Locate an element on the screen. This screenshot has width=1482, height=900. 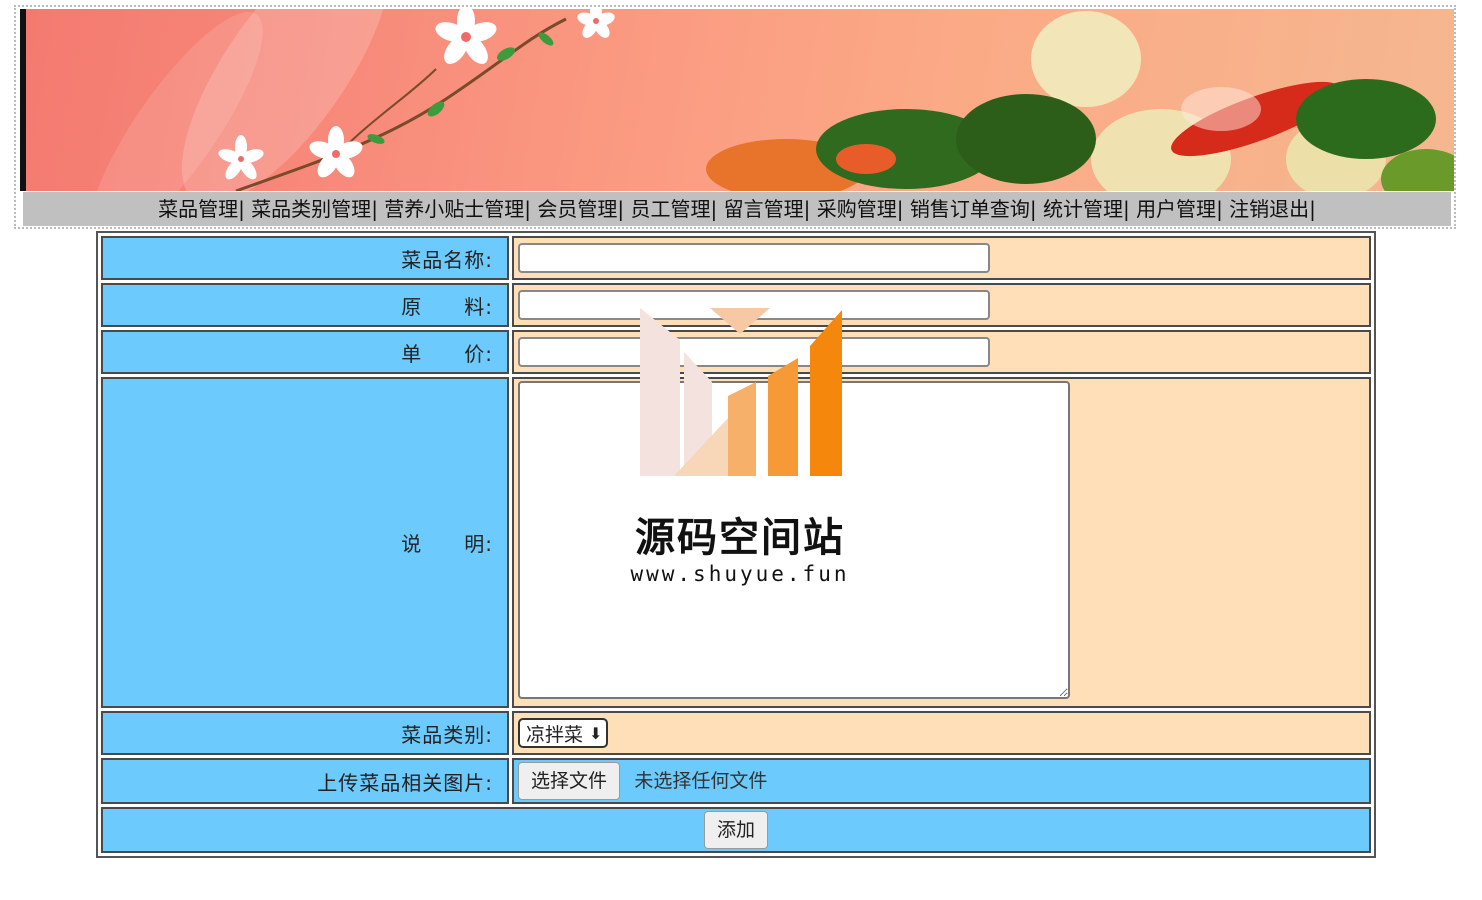
description-textarea is located at coordinates (794, 540).